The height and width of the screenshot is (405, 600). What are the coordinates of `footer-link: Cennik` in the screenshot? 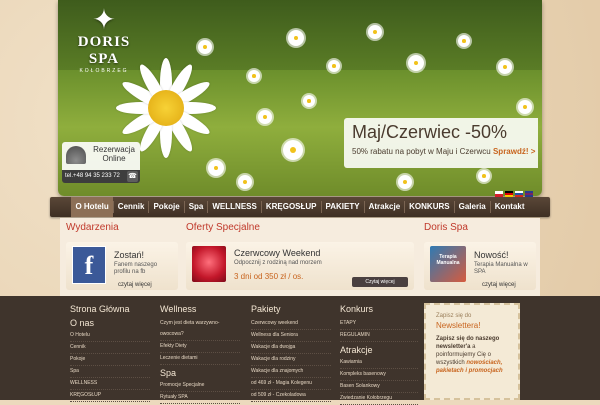 It's located at (110, 348).